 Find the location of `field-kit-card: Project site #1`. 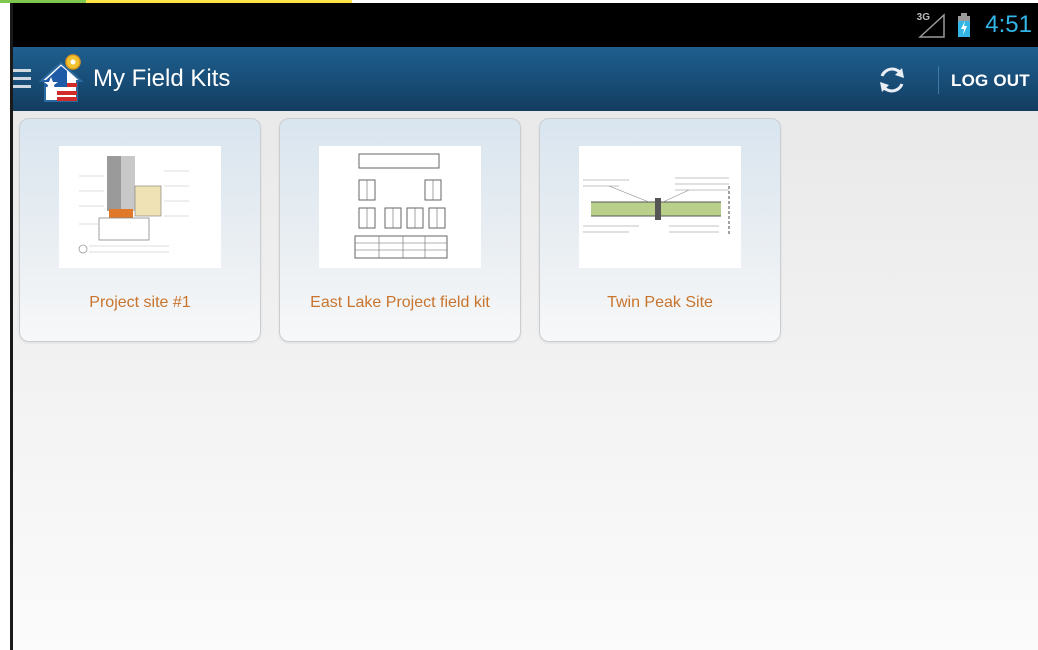

field-kit-card: Project site #1 is located at coordinates (140, 230).